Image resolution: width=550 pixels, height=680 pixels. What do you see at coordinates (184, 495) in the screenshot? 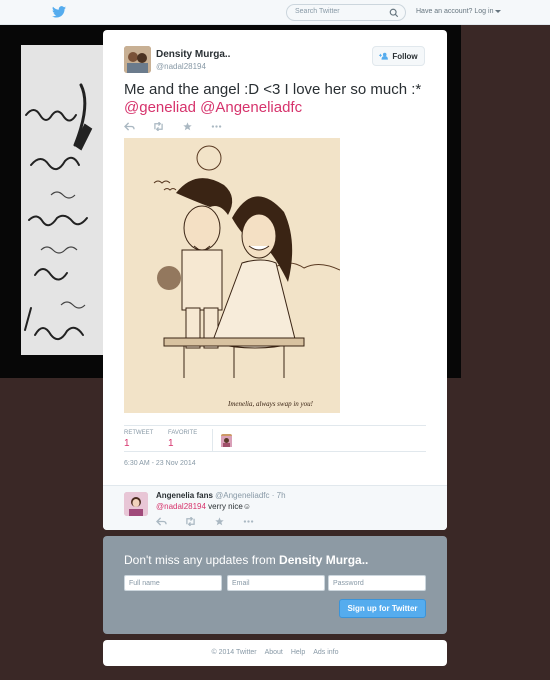
I see `reply-author-name: Angenelia fans` at bounding box center [184, 495].